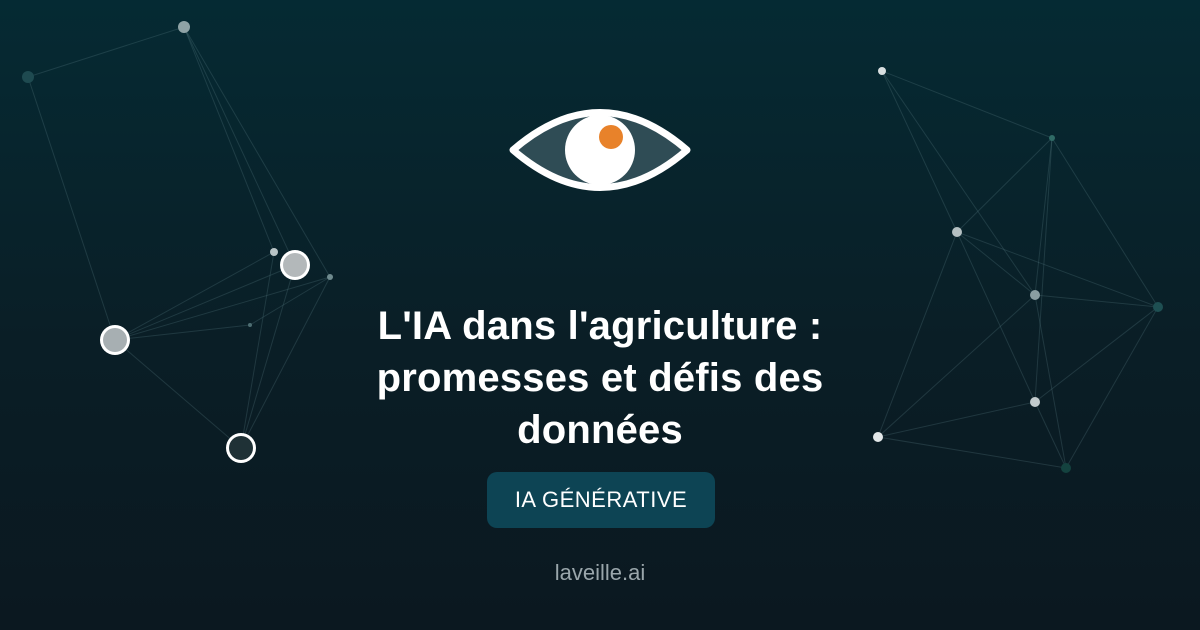  Describe the element at coordinates (600, 572) in the screenshot. I see `site-name: laveille.ai` at that location.